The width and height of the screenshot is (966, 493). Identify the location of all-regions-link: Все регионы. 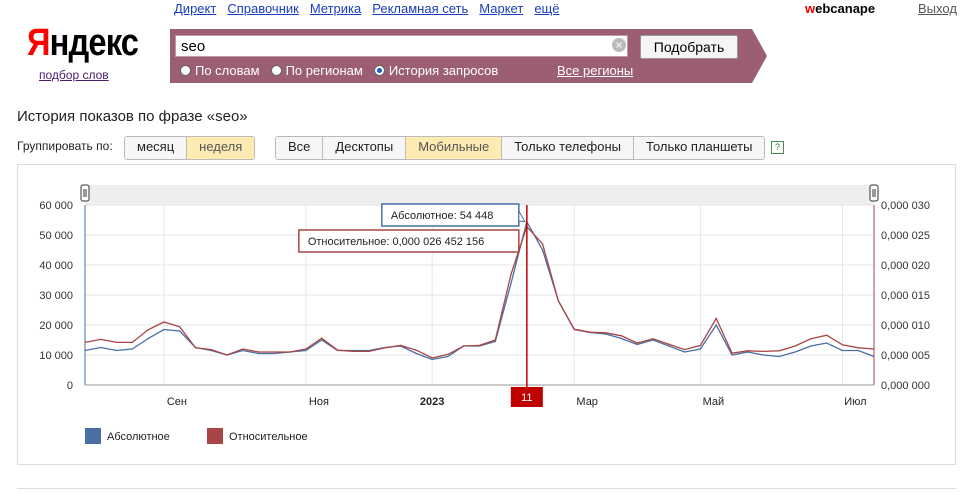
(595, 70).